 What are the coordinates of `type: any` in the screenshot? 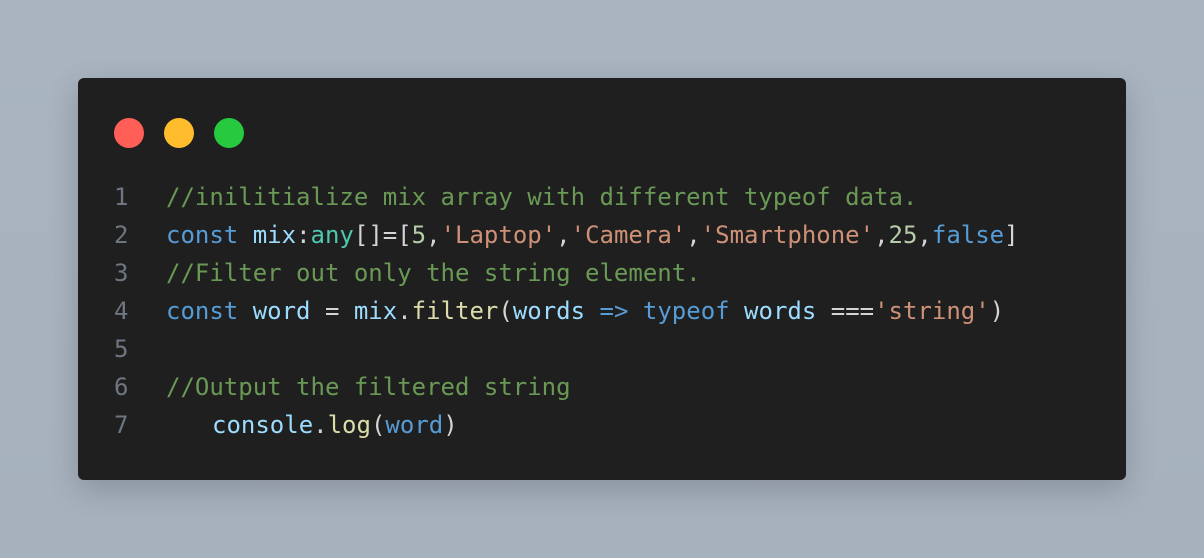 It's located at (332, 235).